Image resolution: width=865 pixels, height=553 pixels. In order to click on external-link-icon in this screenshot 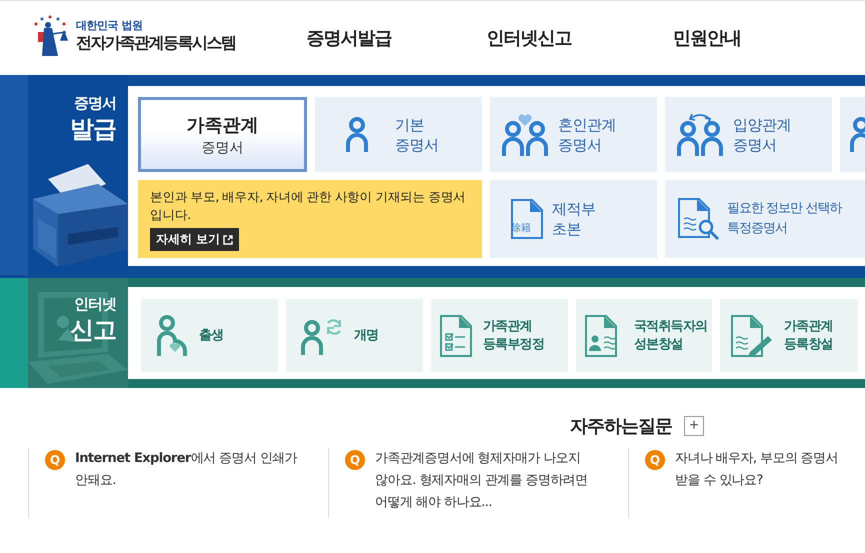, I will do `click(228, 239)`.